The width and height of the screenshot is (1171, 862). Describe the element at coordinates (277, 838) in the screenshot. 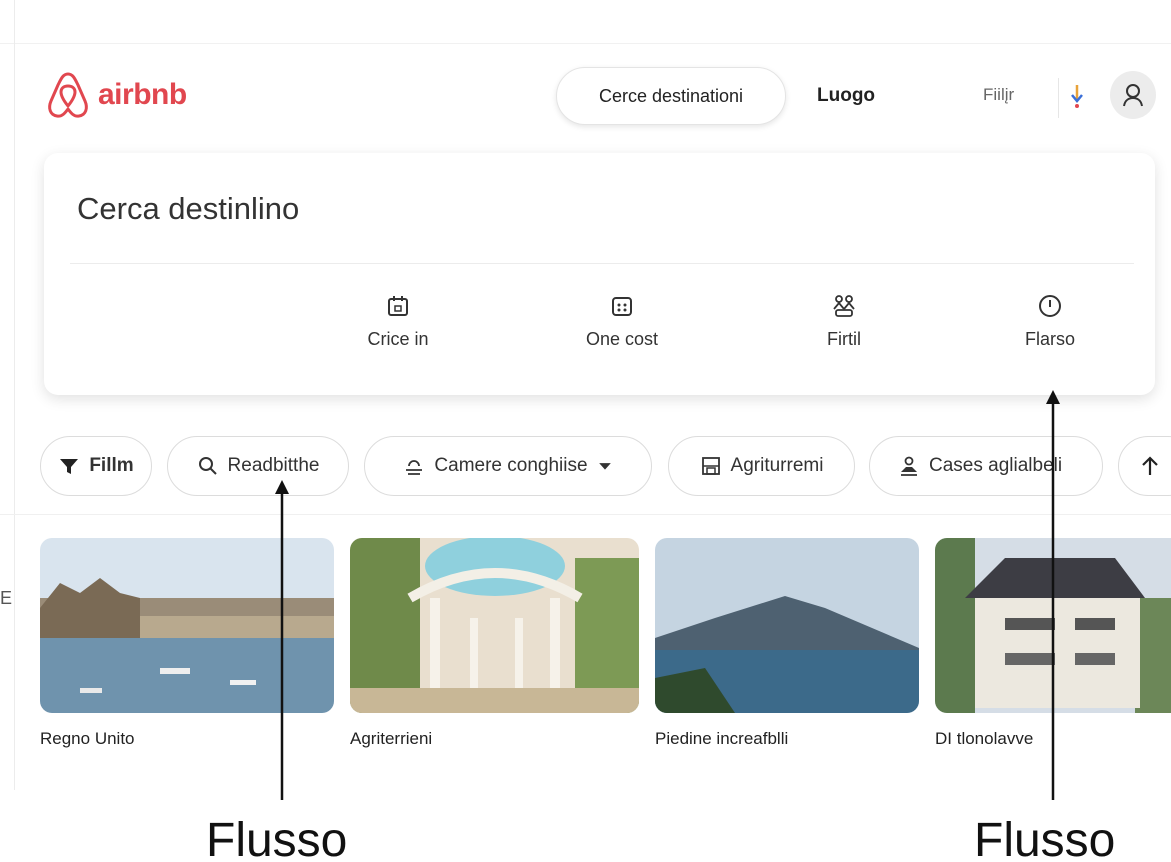

I see `annotation-label-left: Flusso` at that location.